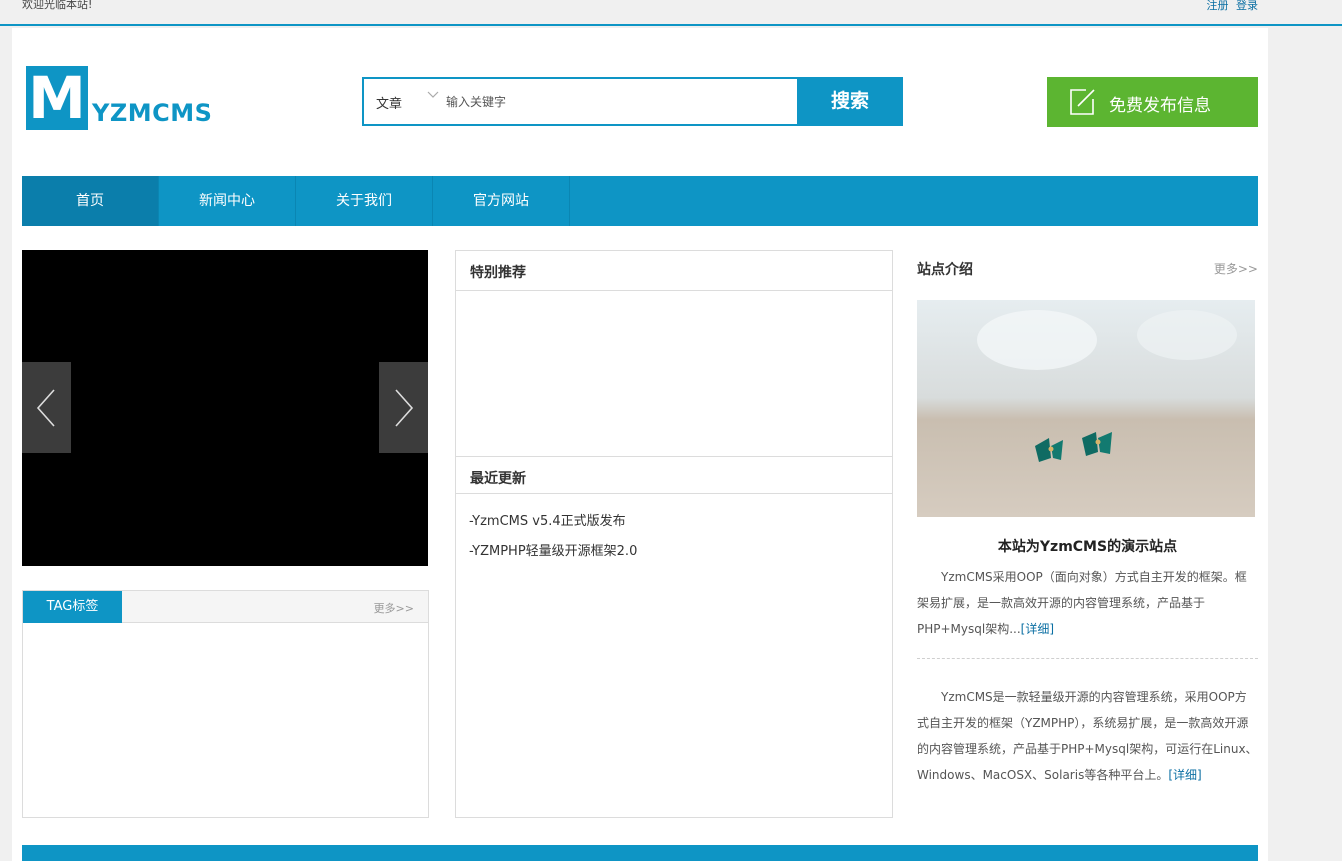 Image resolution: width=1342 pixels, height=861 pixels. Describe the element at coordinates (403, 407) in the screenshot. I see `chevron-right-icon` at that location.